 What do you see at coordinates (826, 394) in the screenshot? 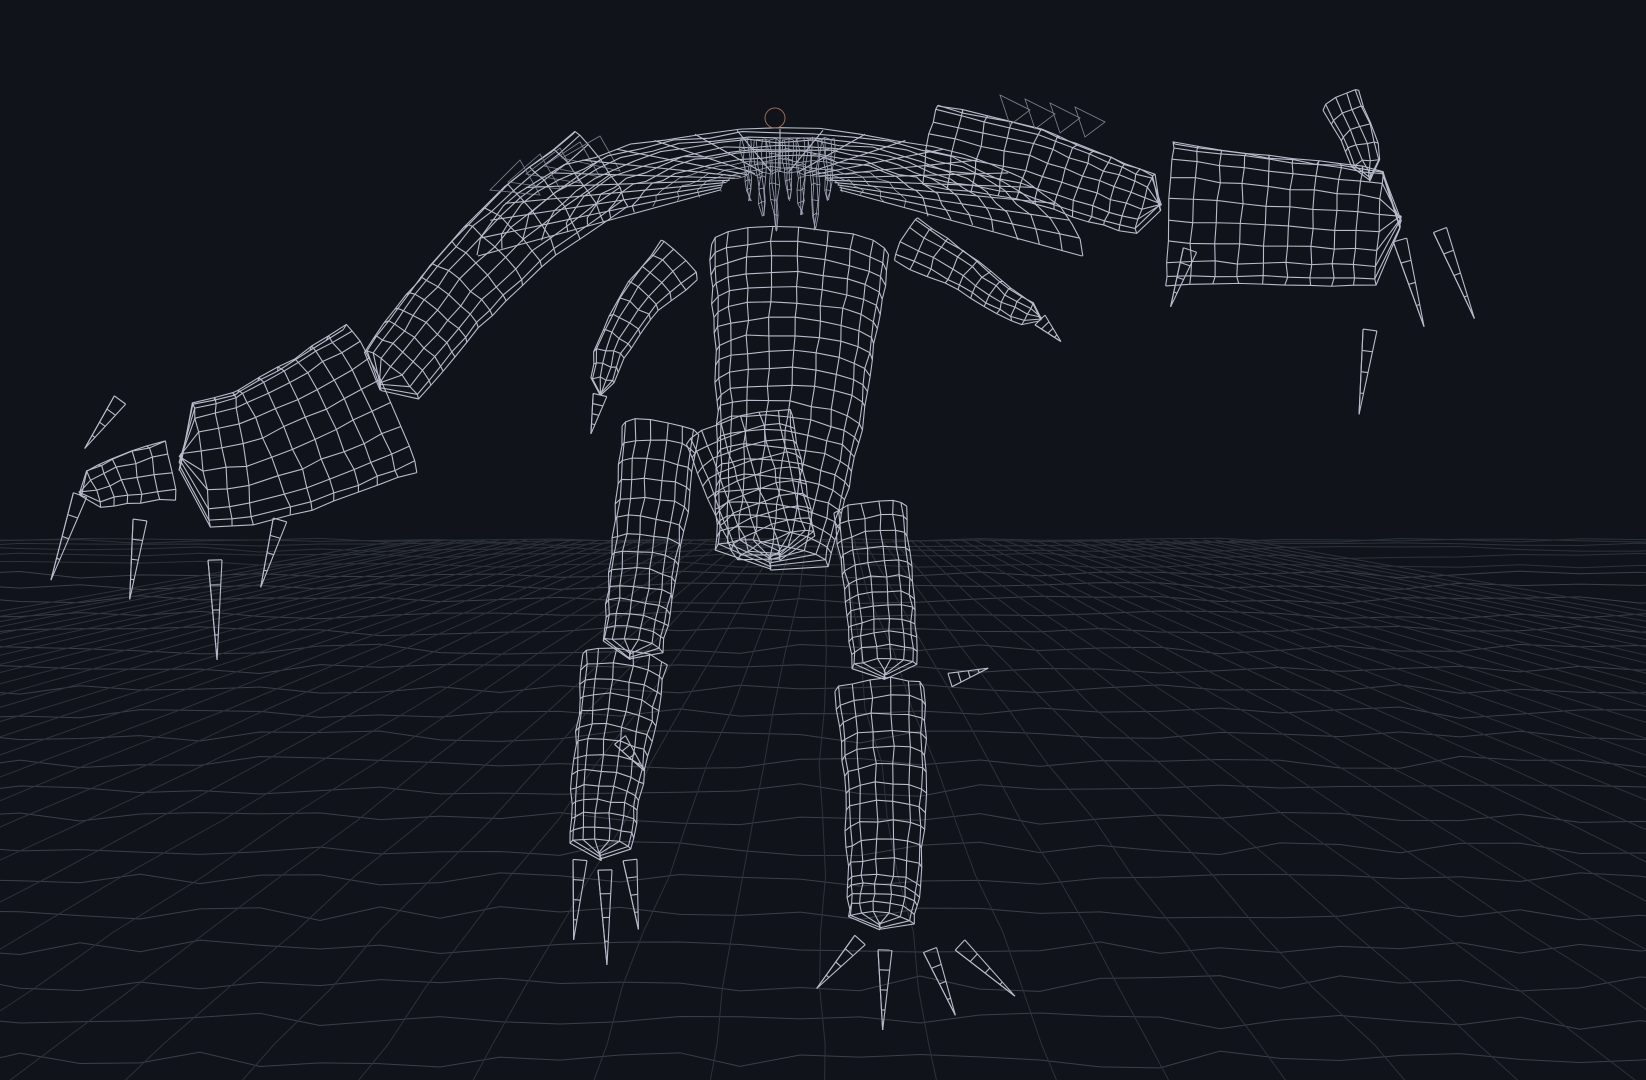
I see `creature-torso` at bounding box center [826, 394].